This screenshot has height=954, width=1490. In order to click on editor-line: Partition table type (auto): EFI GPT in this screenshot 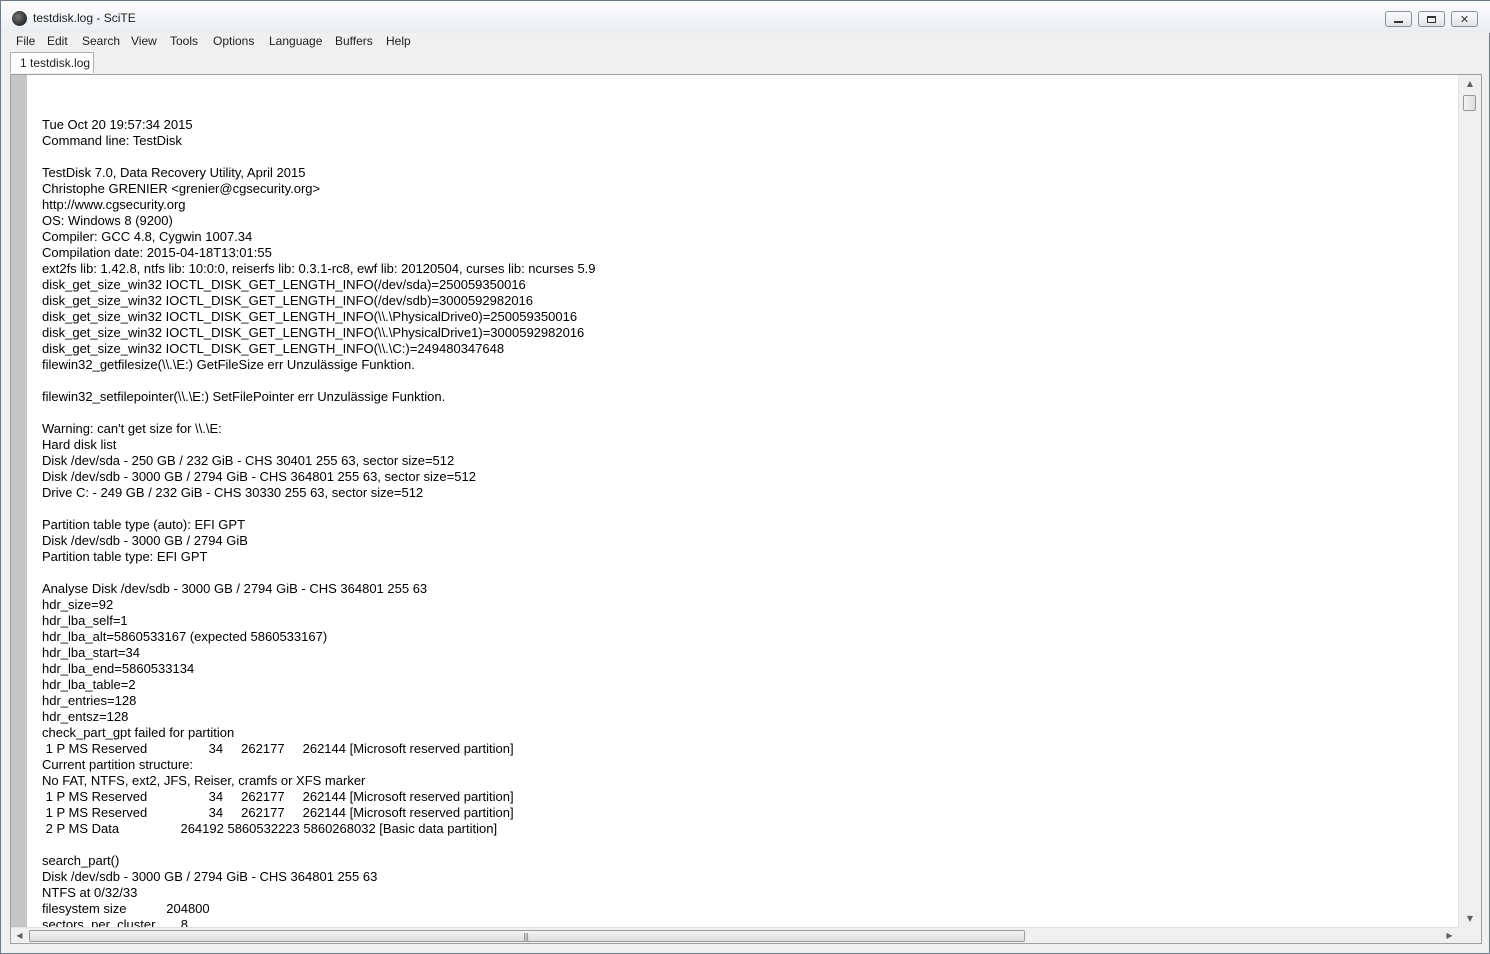, I will do `click(144, 524)`.